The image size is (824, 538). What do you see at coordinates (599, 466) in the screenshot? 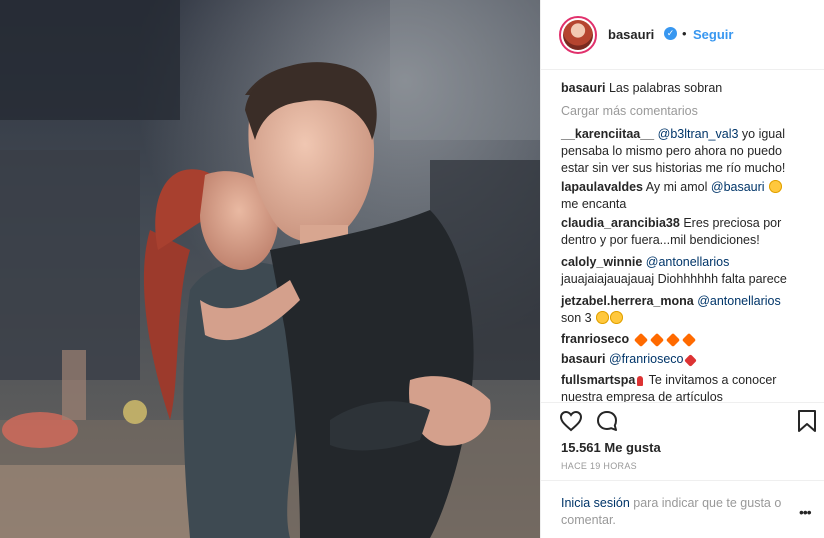
I see `post-timestamp: HACE 19 HORAS` at bounding box center [599, 466].